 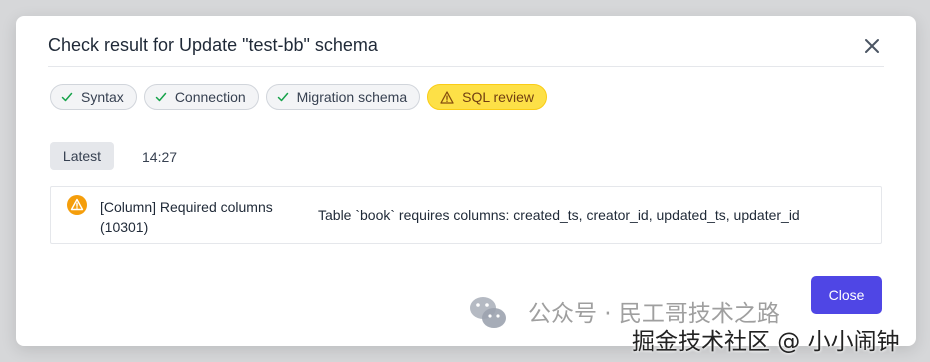 I want to click on watermark-line-2: 掘金技术社区 @ 小小闹钟, so click(x=766, y=342).